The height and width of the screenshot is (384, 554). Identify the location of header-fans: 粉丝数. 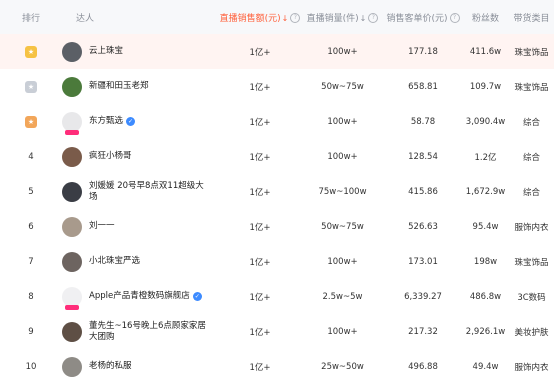
(485, 18).